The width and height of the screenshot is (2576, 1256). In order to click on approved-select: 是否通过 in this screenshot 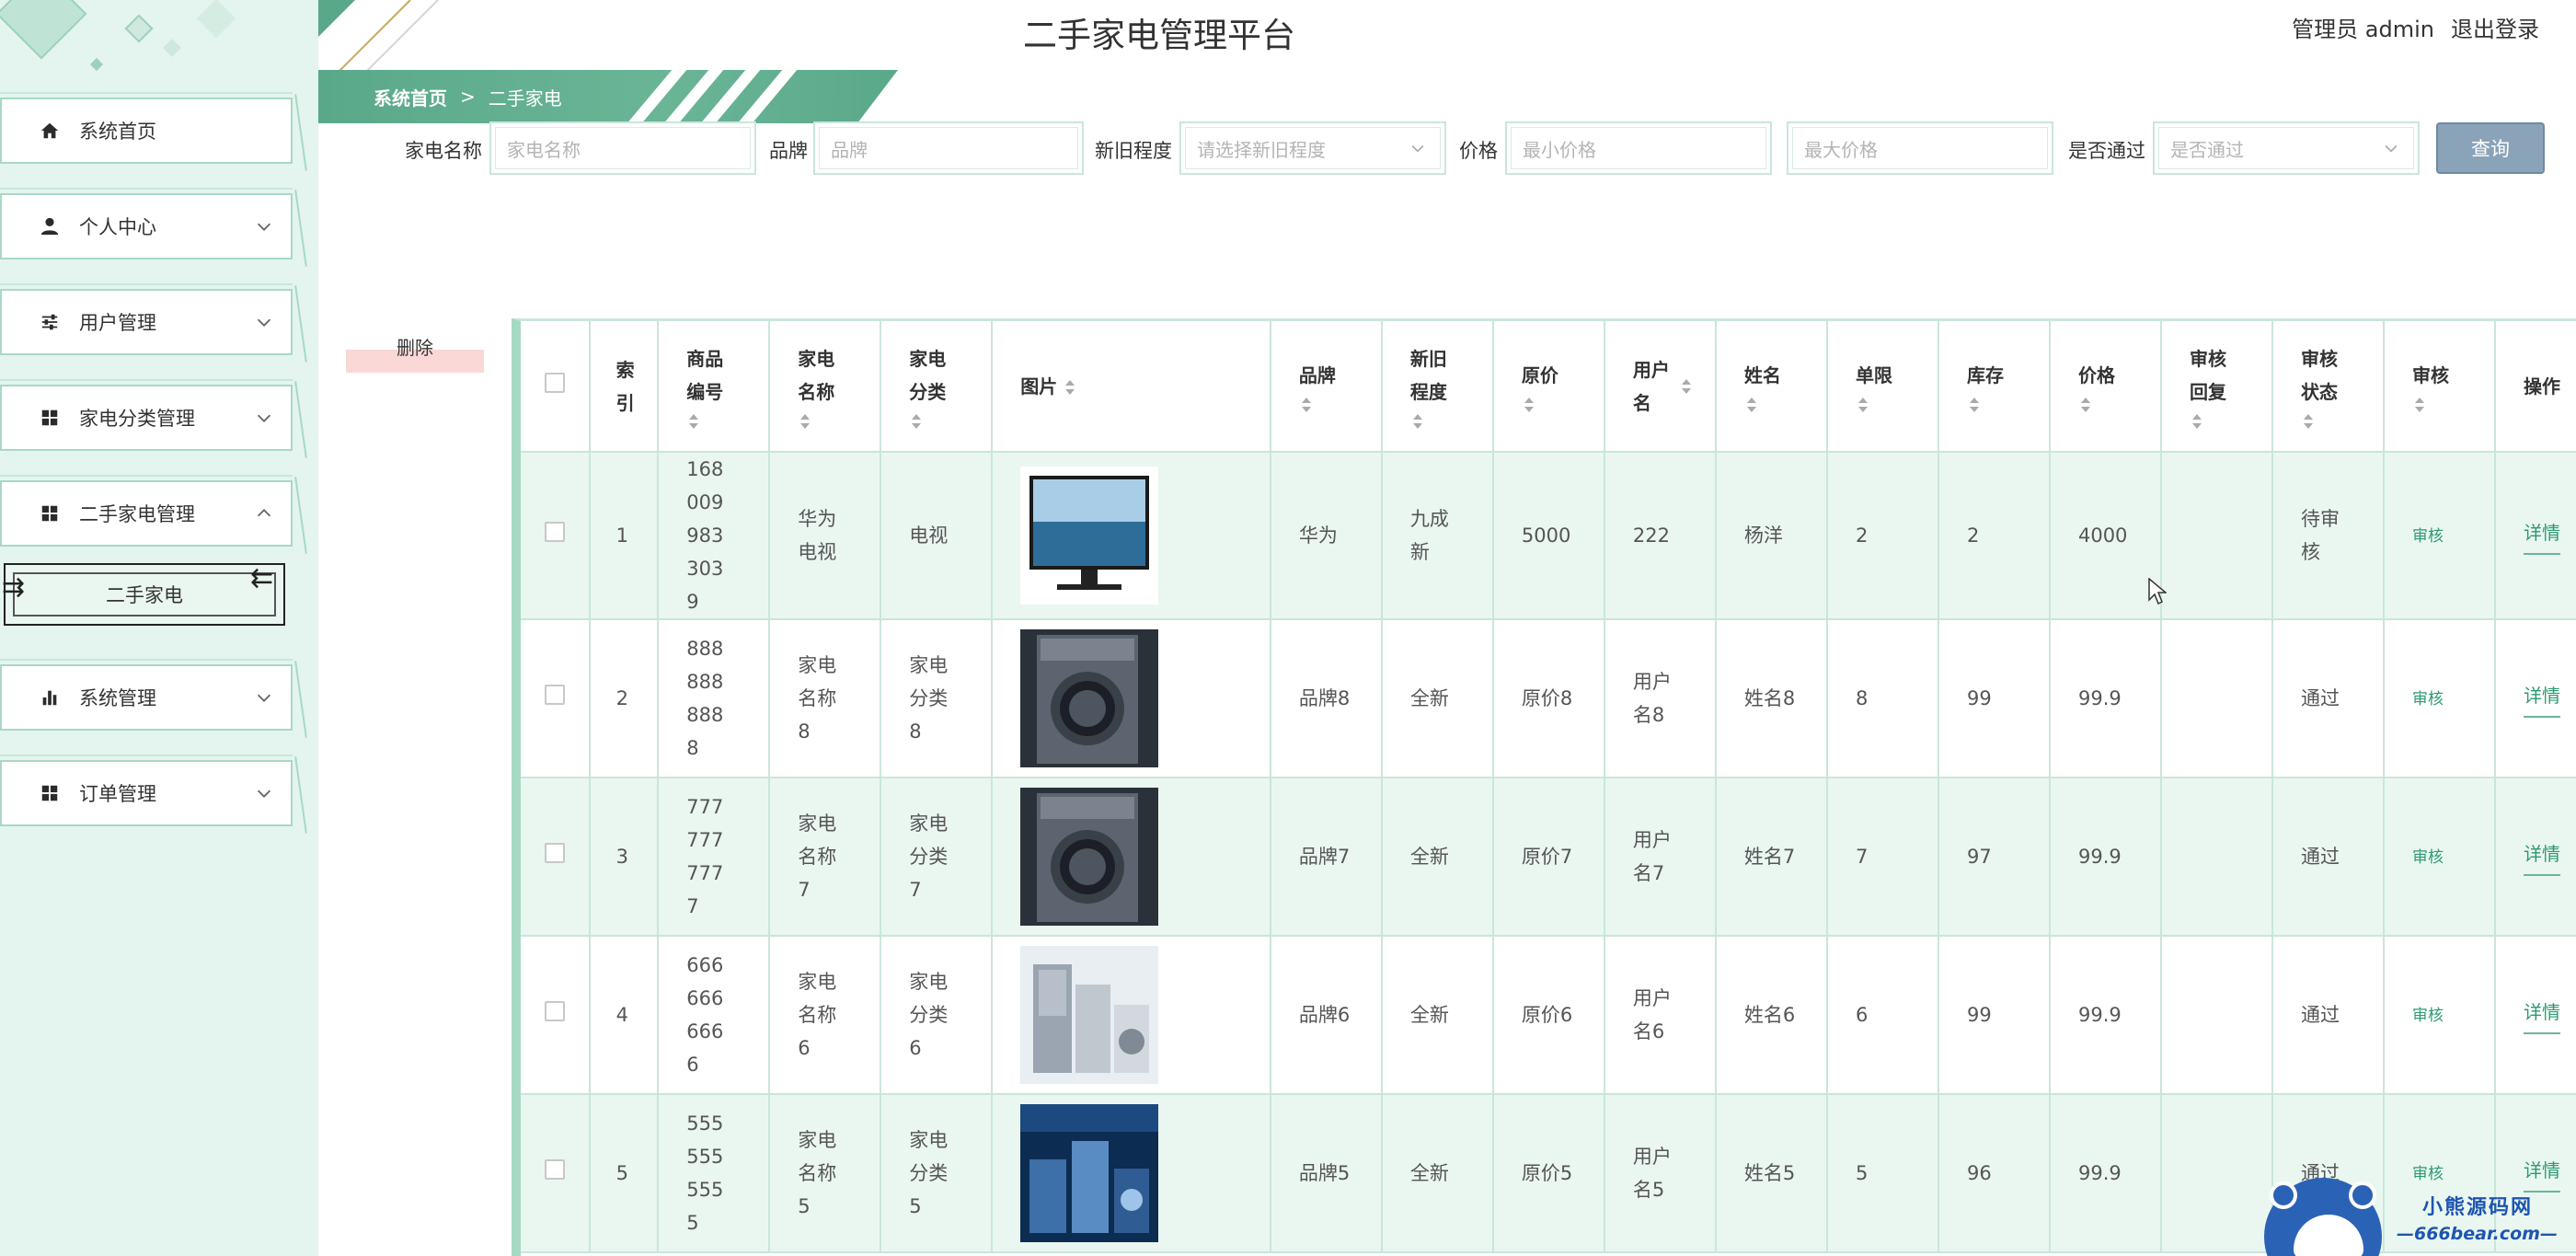, I will do `click(2286, 148)`.